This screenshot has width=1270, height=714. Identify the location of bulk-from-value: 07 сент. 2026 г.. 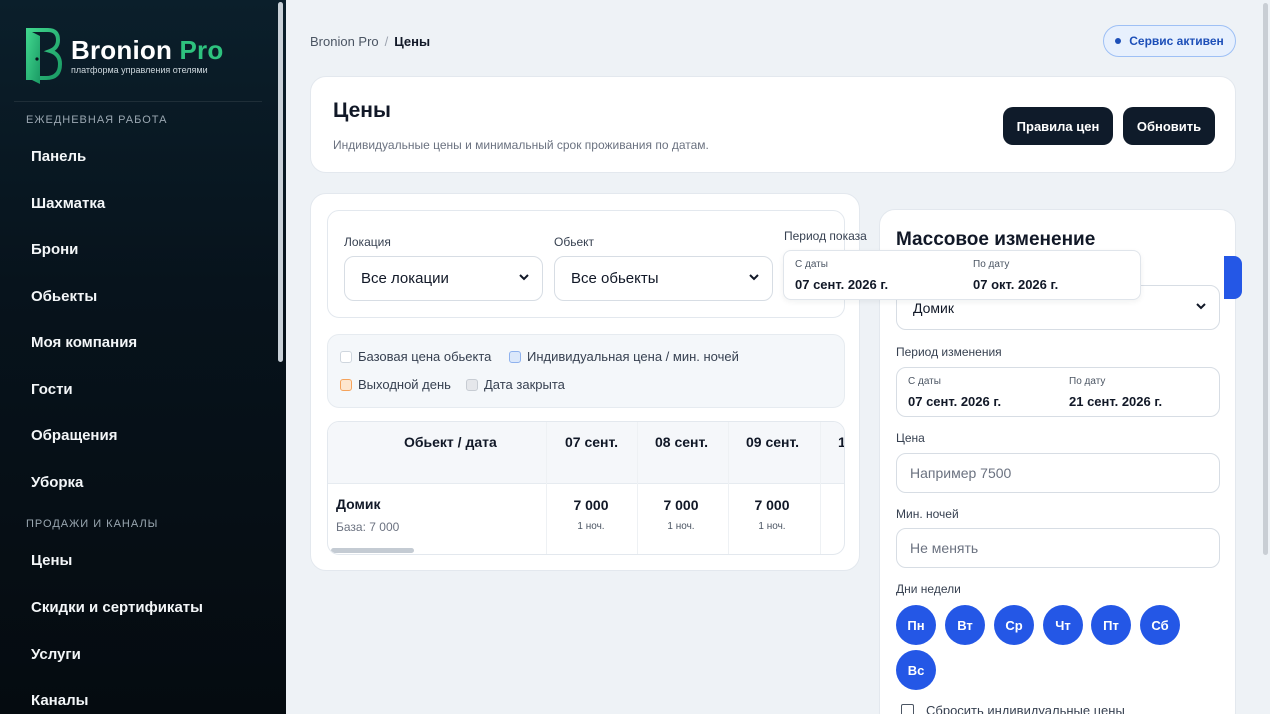
(954, 401).